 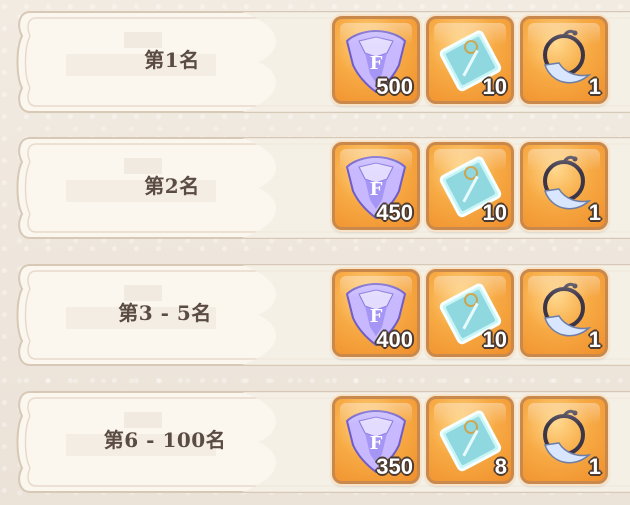 I want to click on reward-item-crystal: F 450, so click(x=376, y=186).